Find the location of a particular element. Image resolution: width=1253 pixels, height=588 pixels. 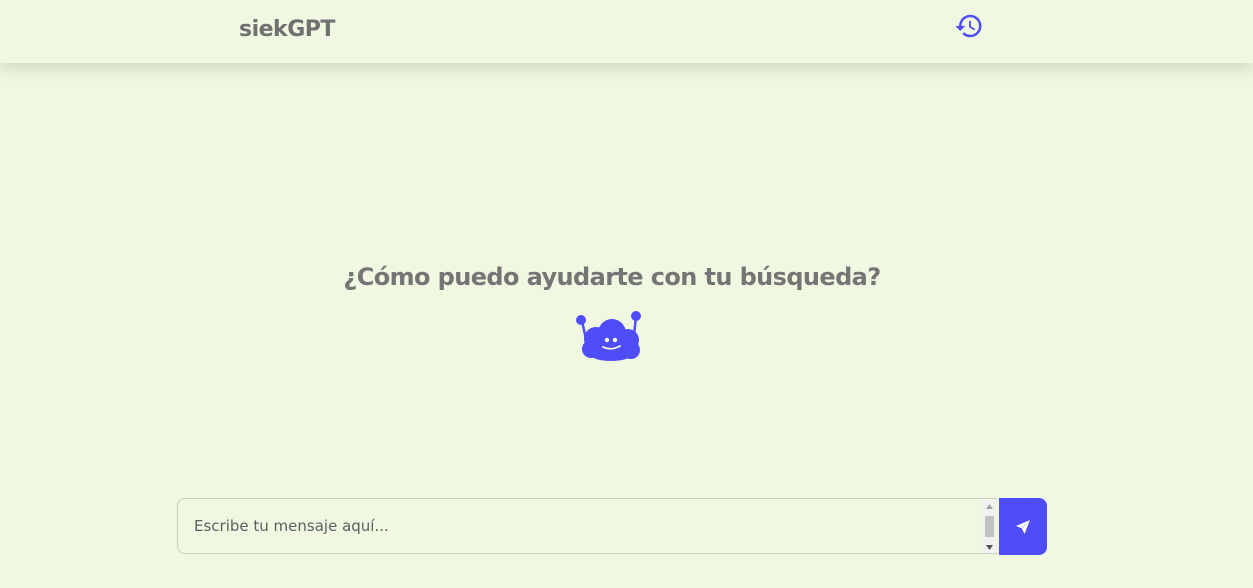

scroll-down-icon is located at coordinates (989, 547).